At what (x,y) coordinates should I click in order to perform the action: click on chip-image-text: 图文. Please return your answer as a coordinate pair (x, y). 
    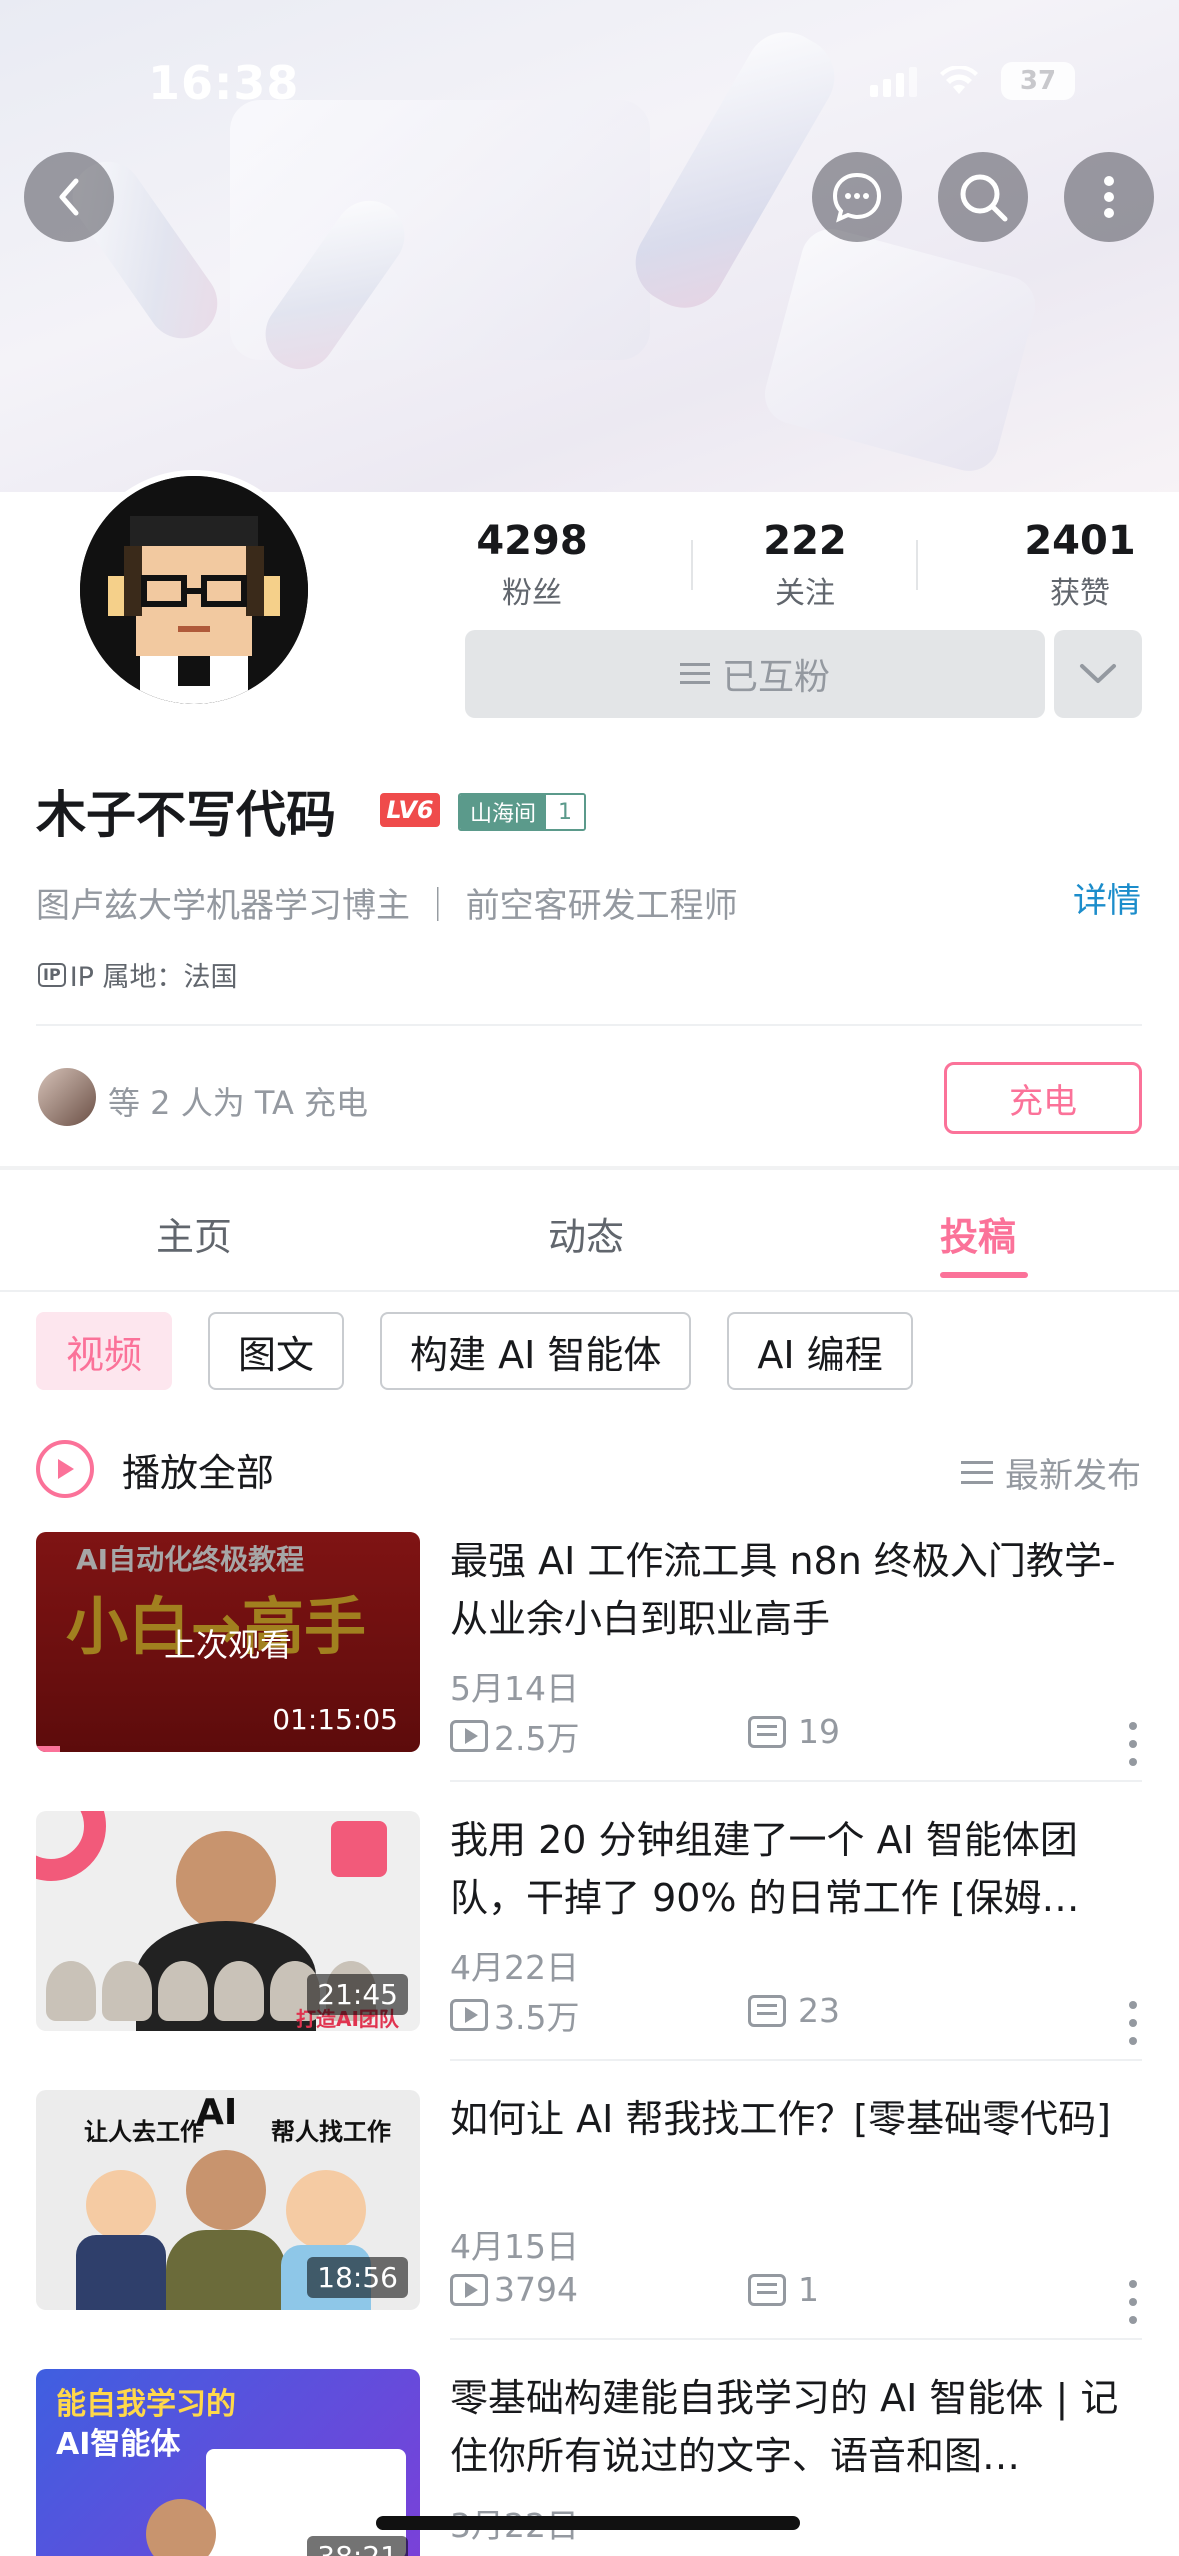
    Looking at the image, I should click on (276, 1351).